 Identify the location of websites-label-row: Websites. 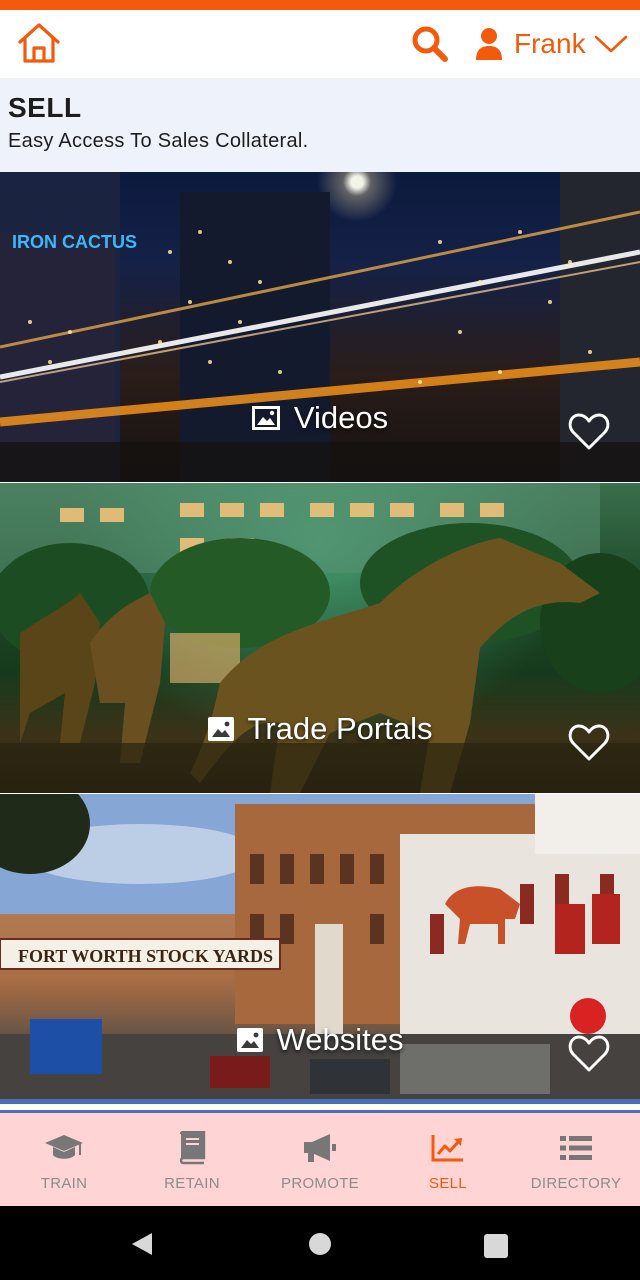
(320, 1040).